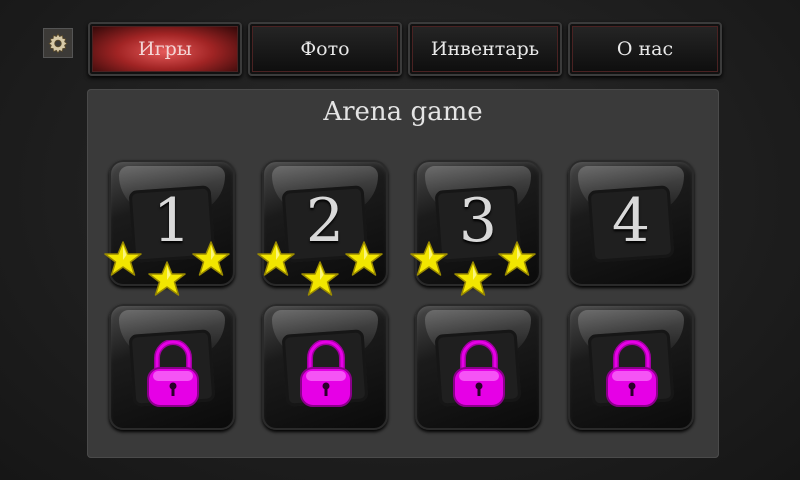  What do you see at coordinates (165, 49) in the screenshot?
I see `tab-games: Игры` at bounding box center [165, 49].